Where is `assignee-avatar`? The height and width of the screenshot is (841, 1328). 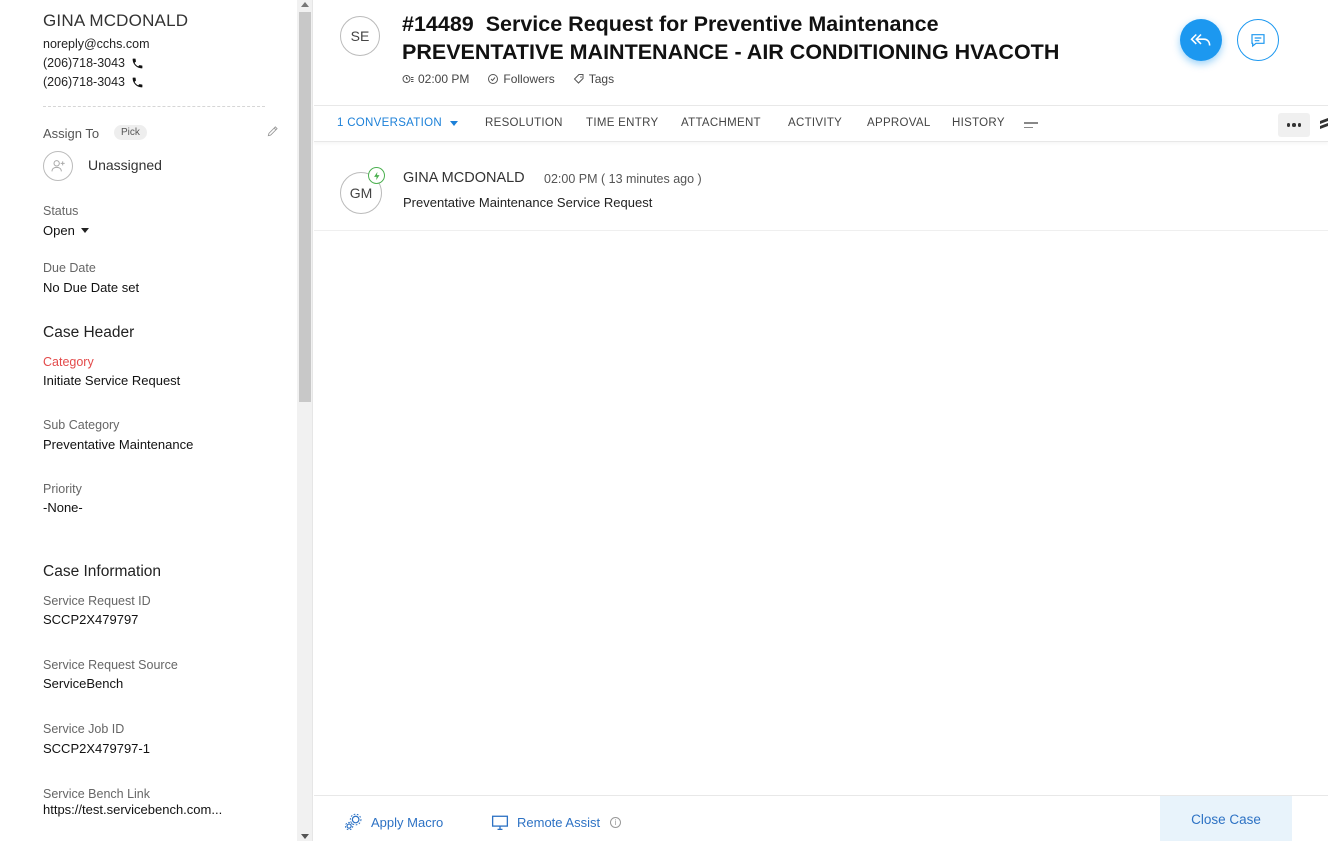 assignee-avatar is located at coordinates (58, 166).